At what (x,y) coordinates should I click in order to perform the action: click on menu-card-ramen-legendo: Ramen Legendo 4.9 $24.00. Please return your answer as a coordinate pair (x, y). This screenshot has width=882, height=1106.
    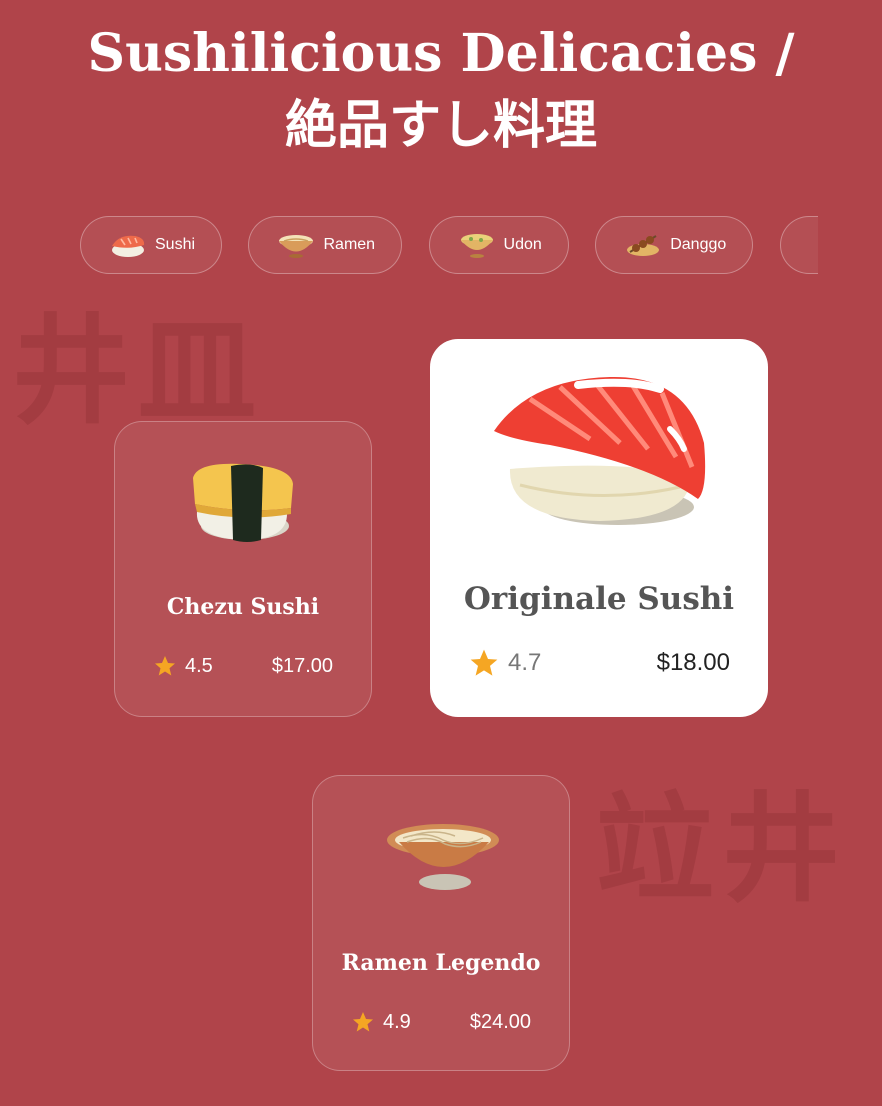
    Looking at the image, I should click on (441, 923).